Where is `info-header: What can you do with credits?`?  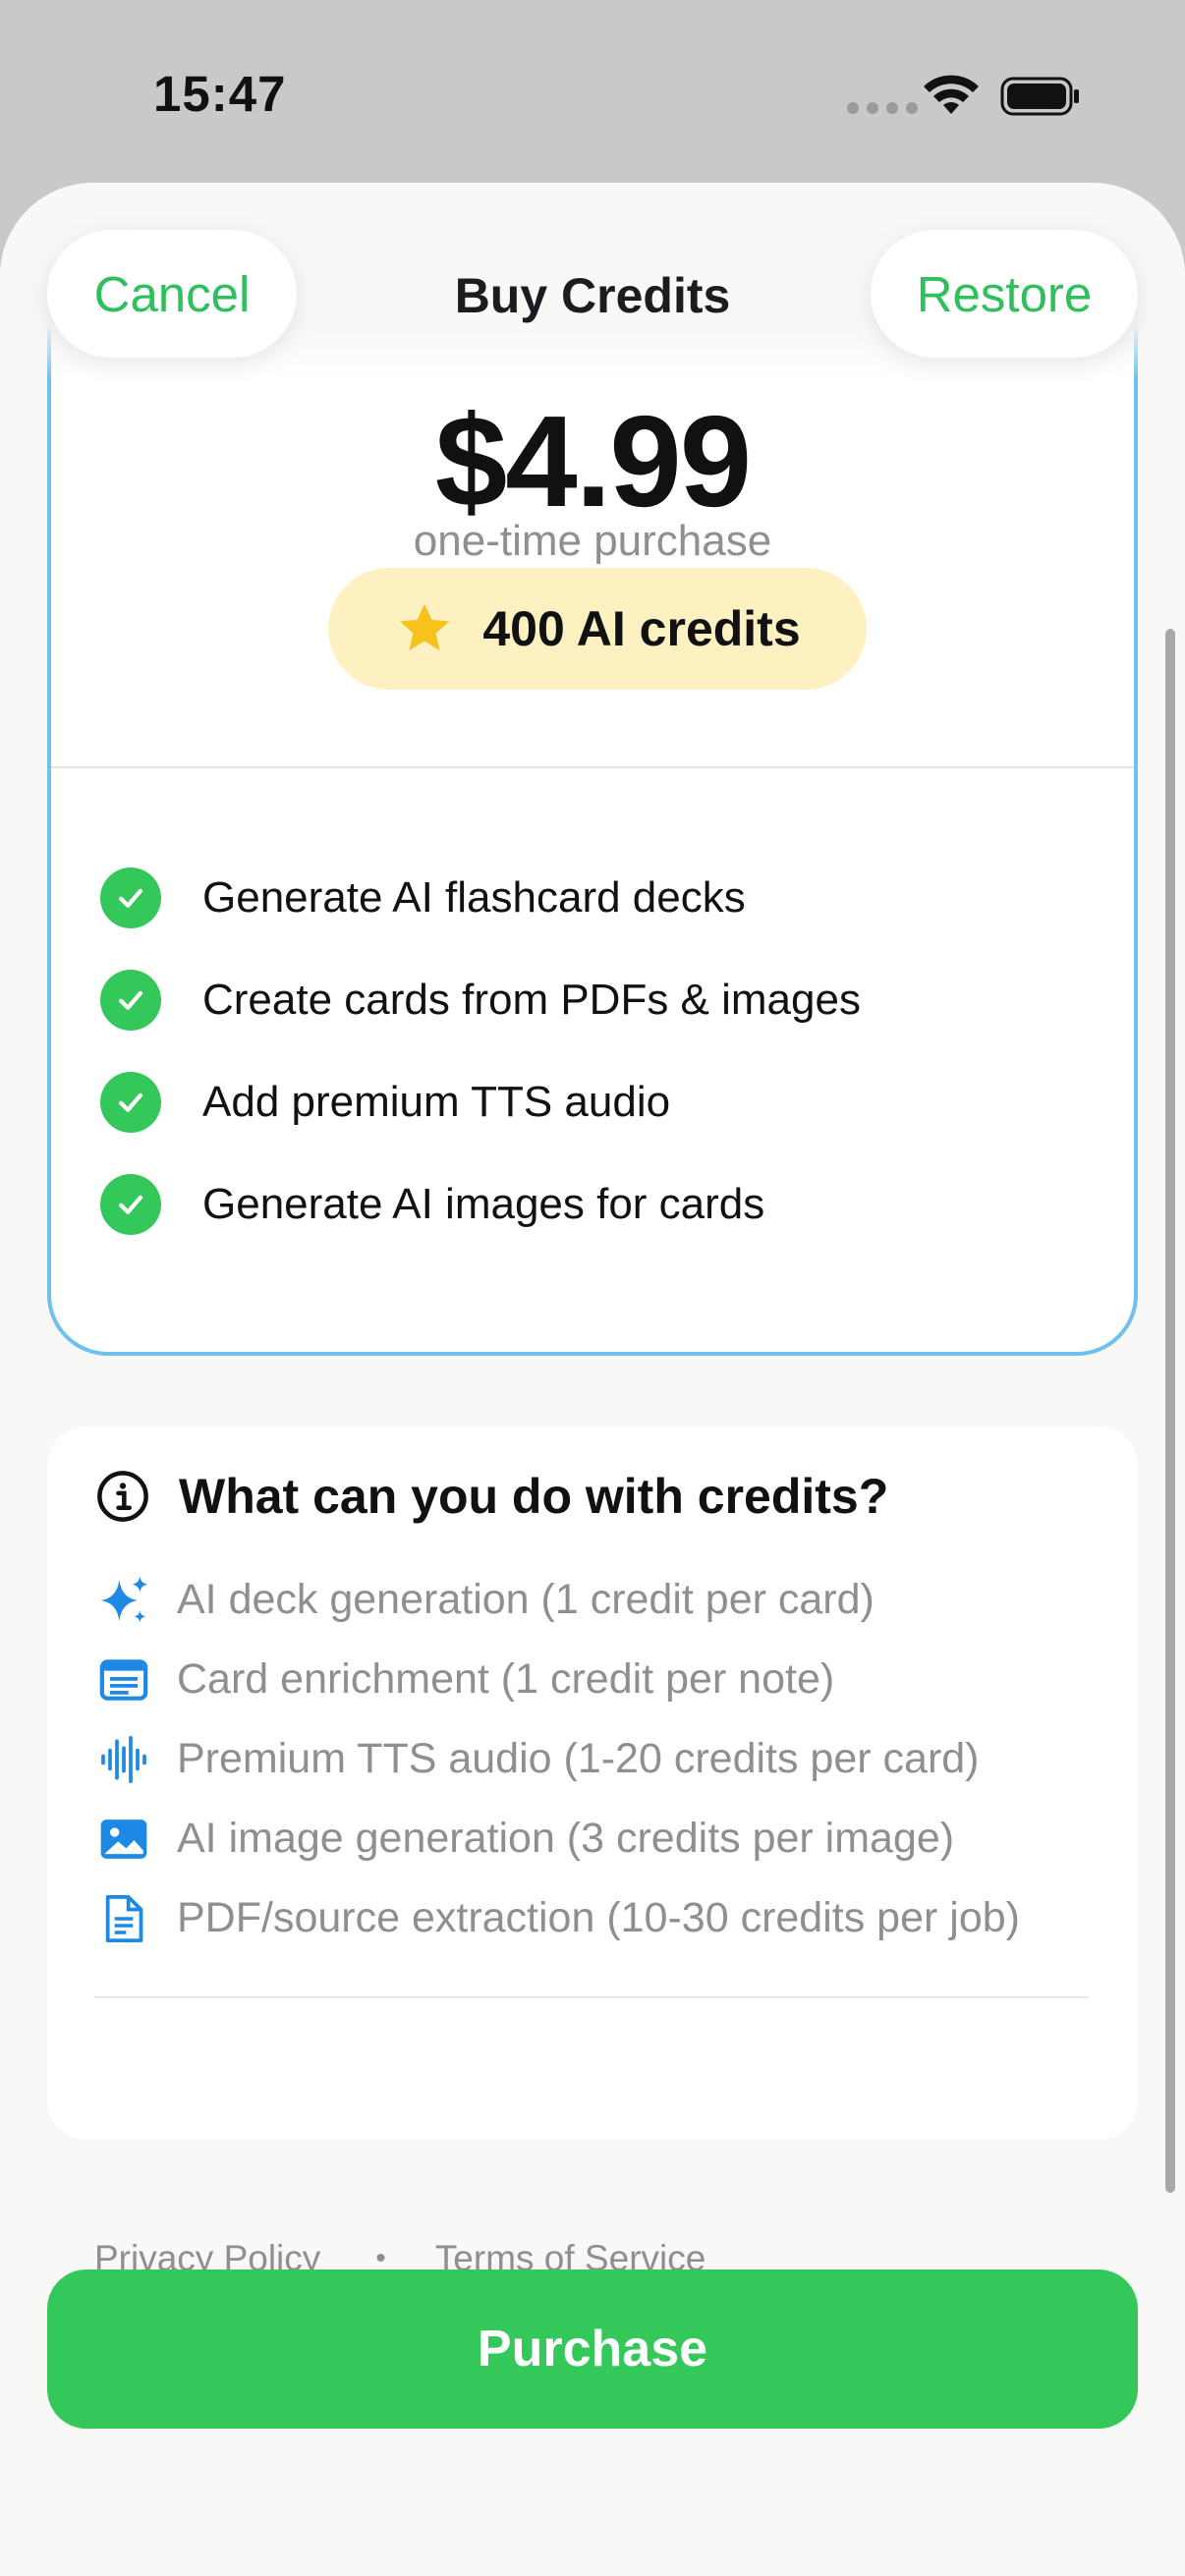 info-header: What can you do with credits? is located at coordinates (492, 1496).